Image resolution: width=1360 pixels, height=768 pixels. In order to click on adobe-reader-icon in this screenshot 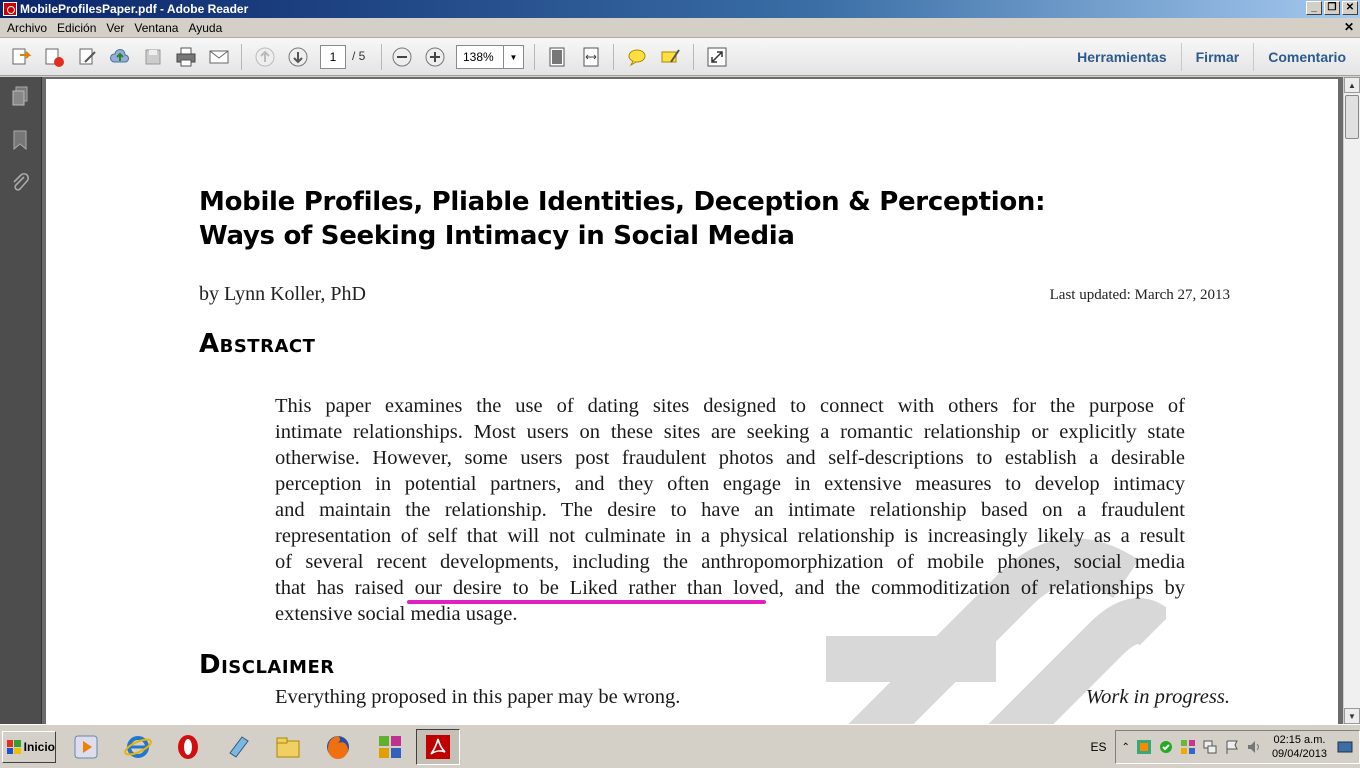, I will do `click(10, 9)`.